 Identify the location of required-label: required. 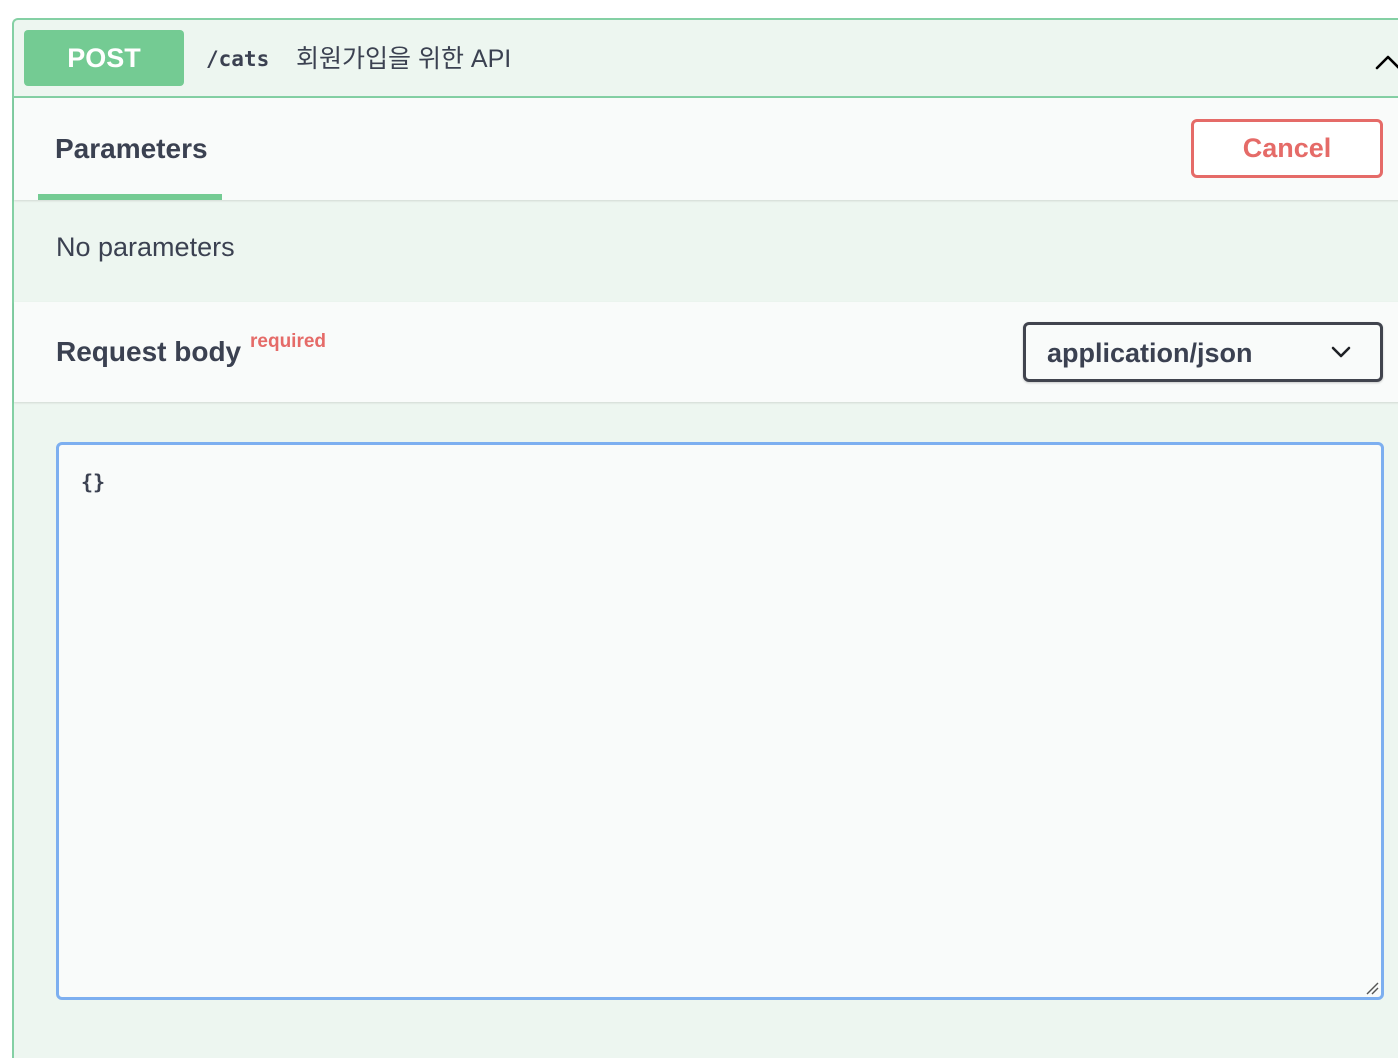
(288, 341).